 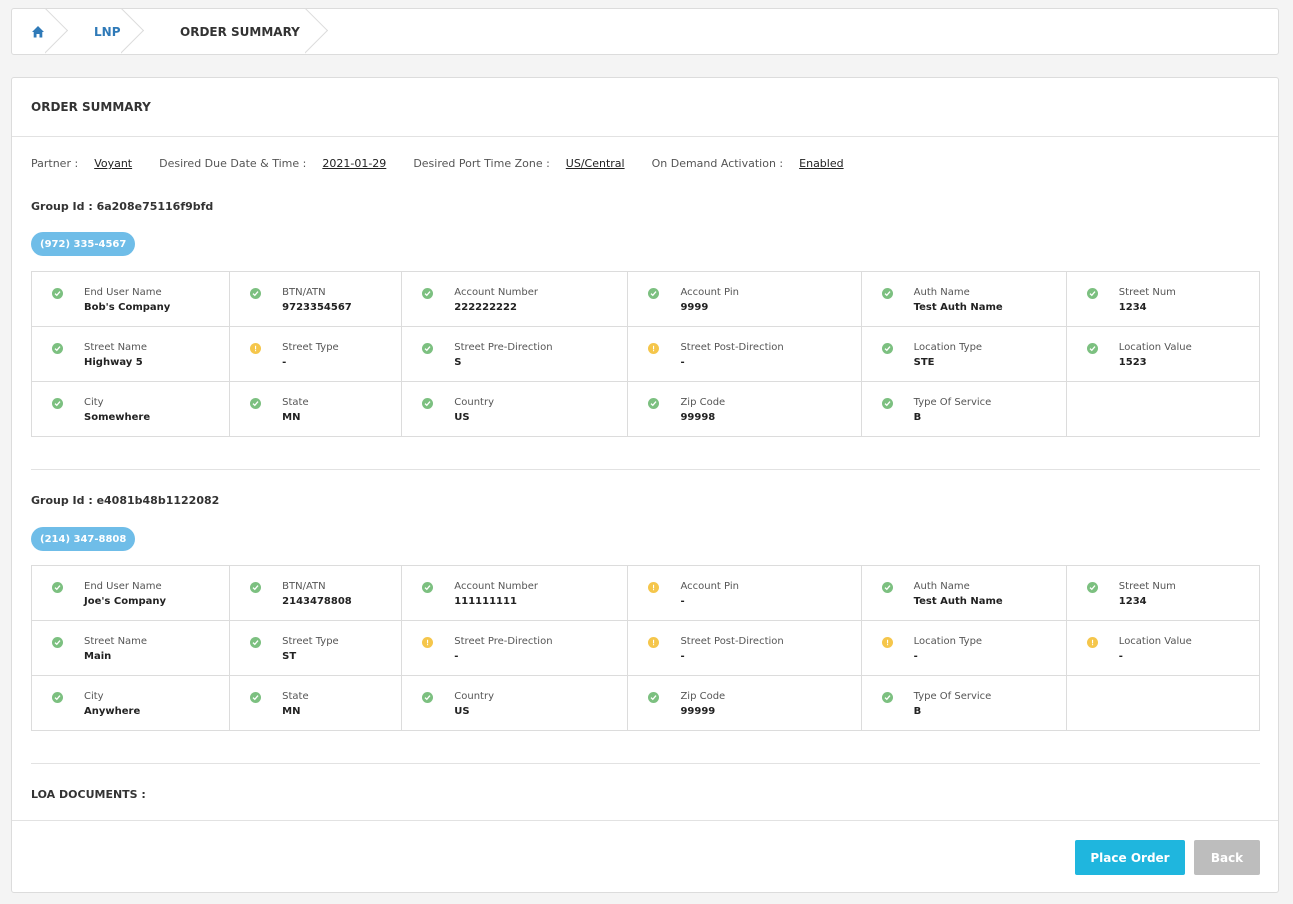 What do you see at coordinates (515, 299) in the screenshot?
I see `field-cell: Account Number 222222222` at bounding box center [515, 299].